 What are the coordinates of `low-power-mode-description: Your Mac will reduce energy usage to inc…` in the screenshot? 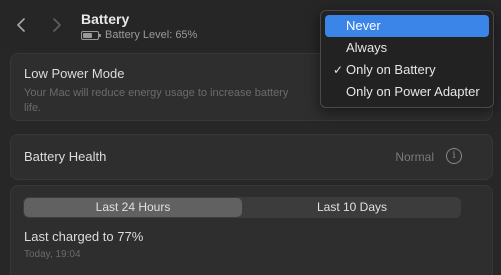 It's located at (156, 100).